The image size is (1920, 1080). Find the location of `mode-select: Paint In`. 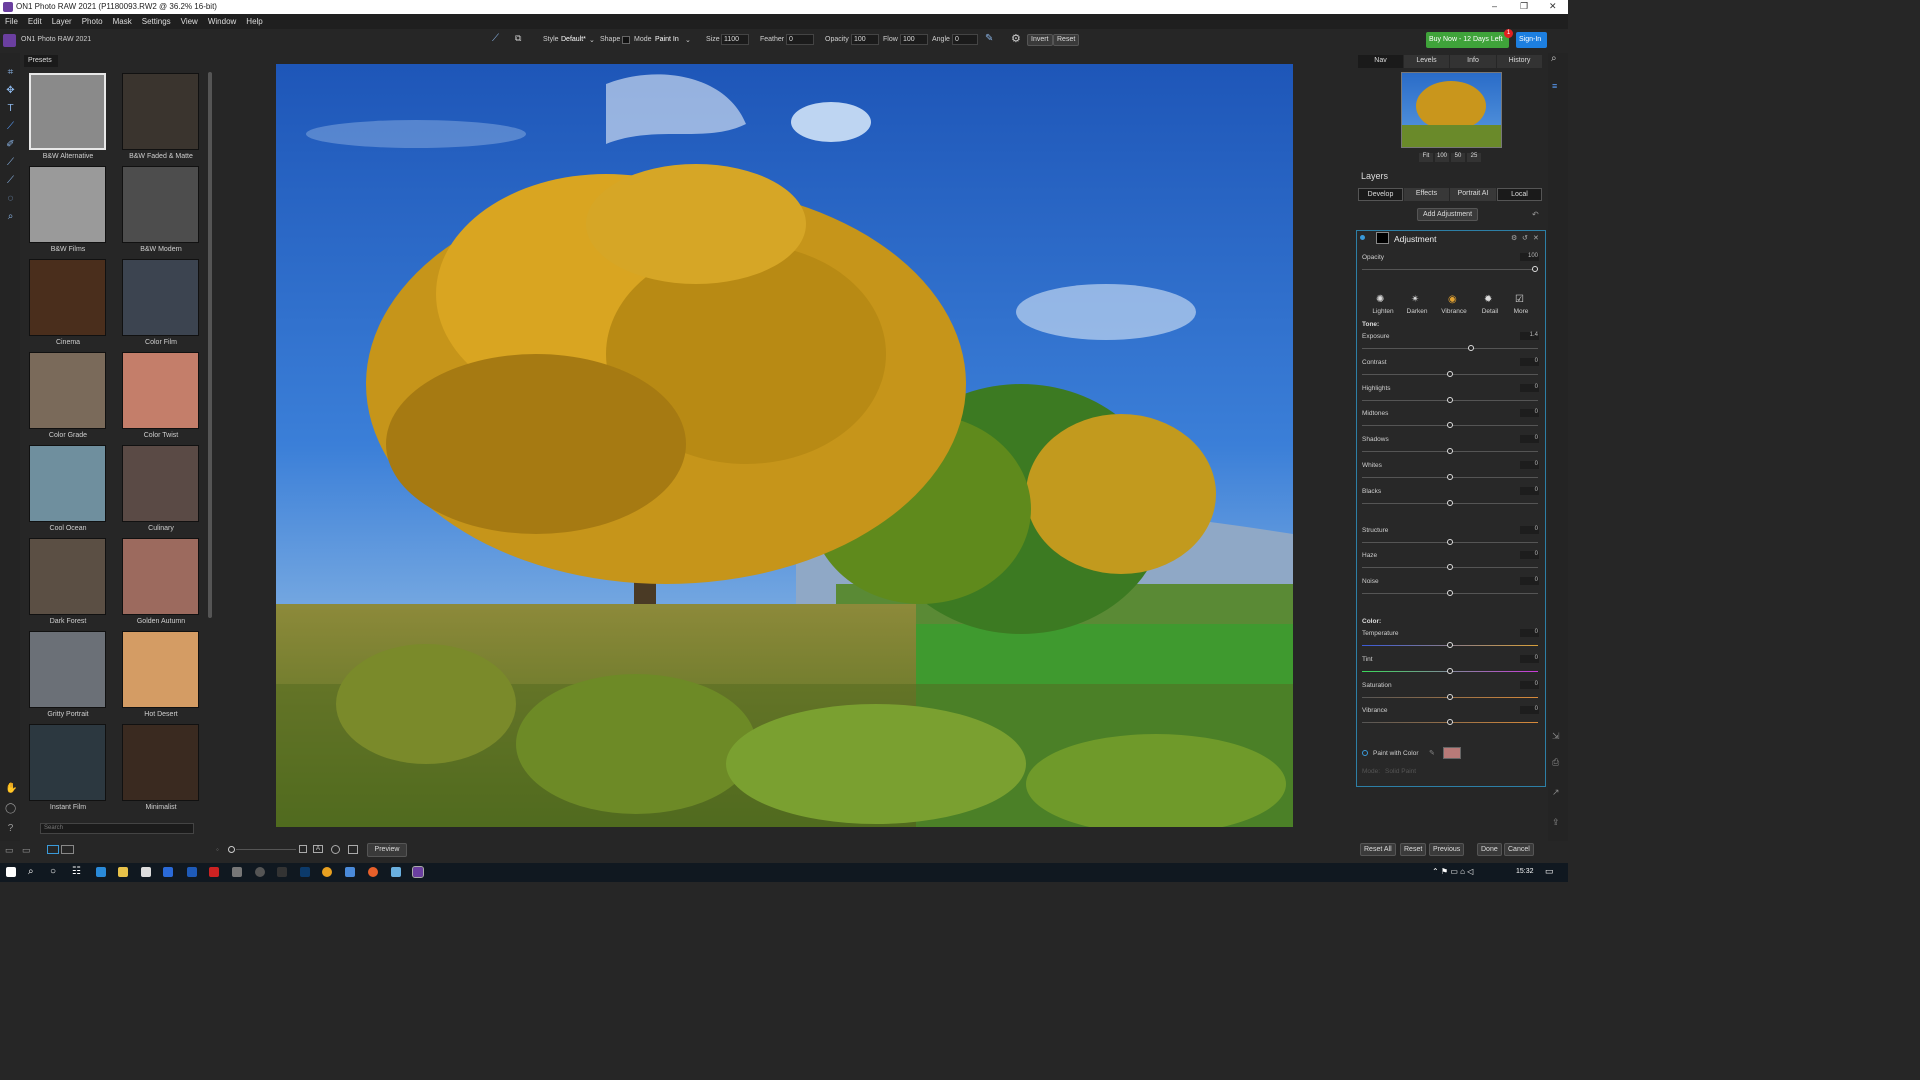

mode-select: Paint In is located at coordinates (667, 39).